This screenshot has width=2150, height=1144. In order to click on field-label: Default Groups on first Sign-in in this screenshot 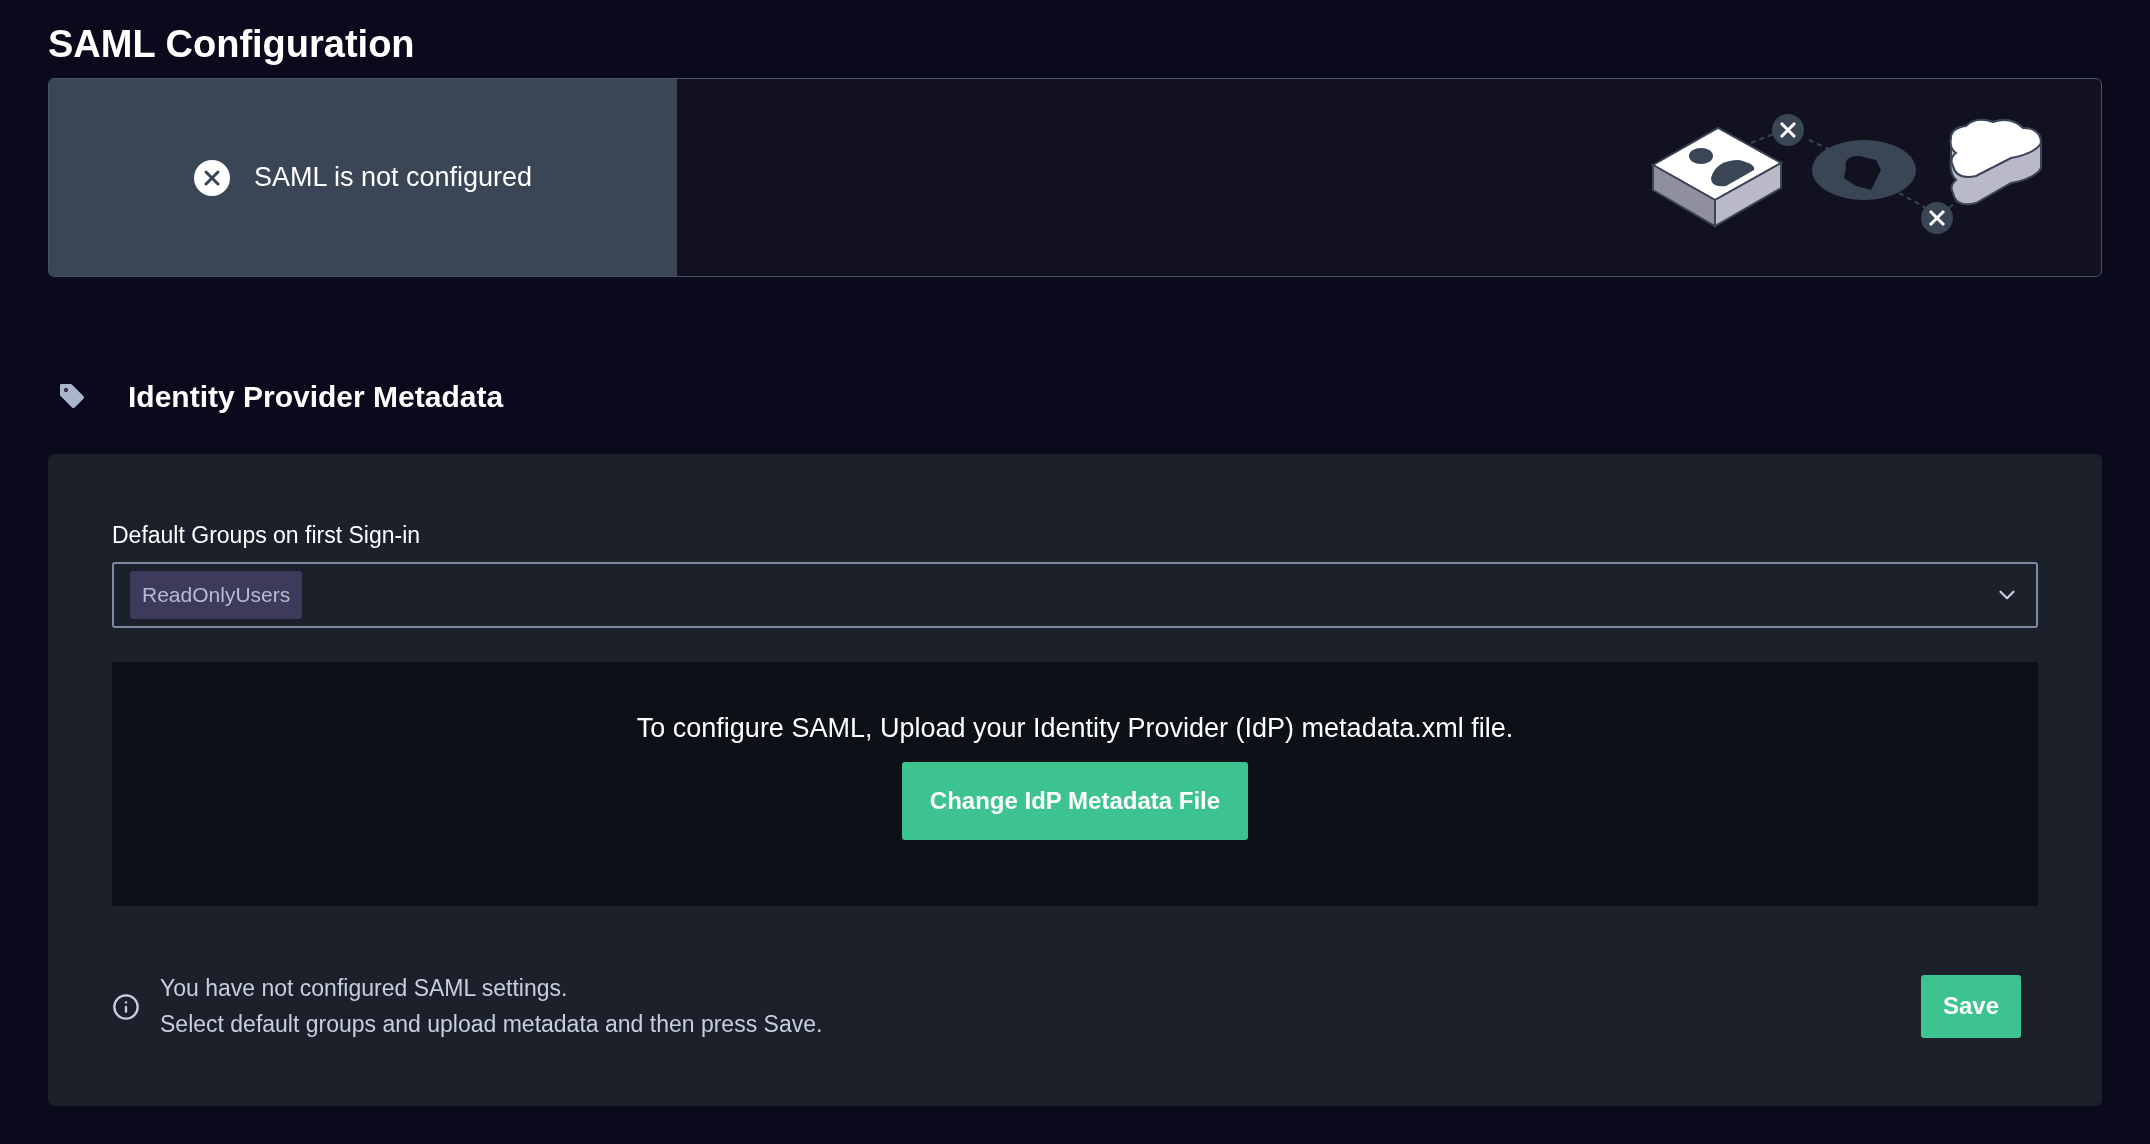, I will do `click(266, 535)`.